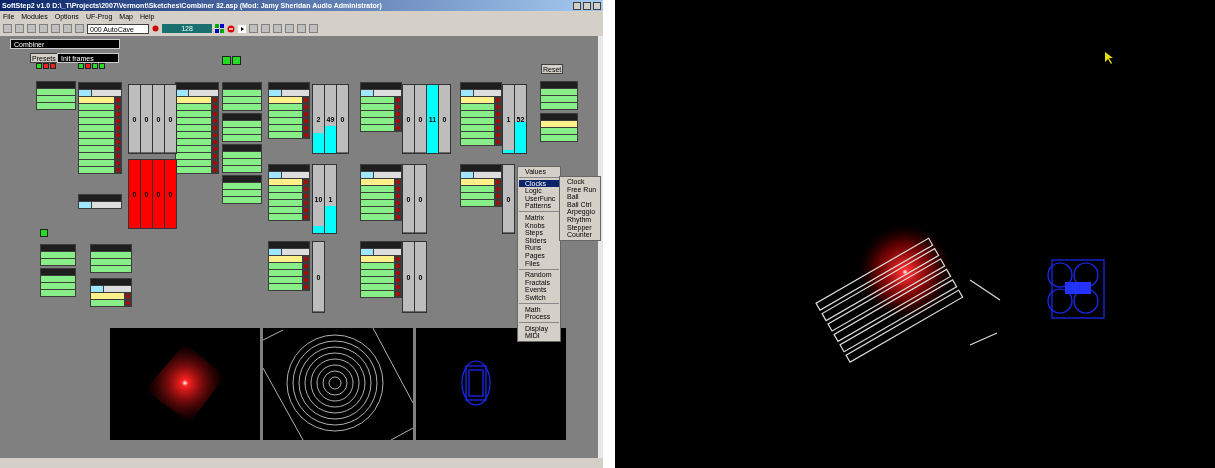 The image size is (1215, 468). What do you see at coordinates (242, 28) in the screenshot?
I see `play-icon` at bounding box center [242, 28].